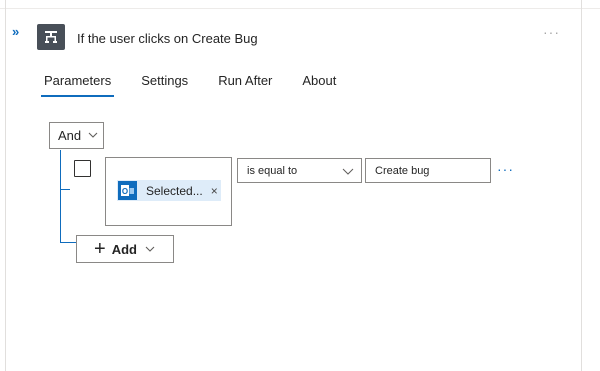 The height and width of the screenshot is (371, 600). What do you see at coordinates (299, 170) in the screenshot?
I see `operator-dropdown: is equal to` at bounding box center [299, 170].